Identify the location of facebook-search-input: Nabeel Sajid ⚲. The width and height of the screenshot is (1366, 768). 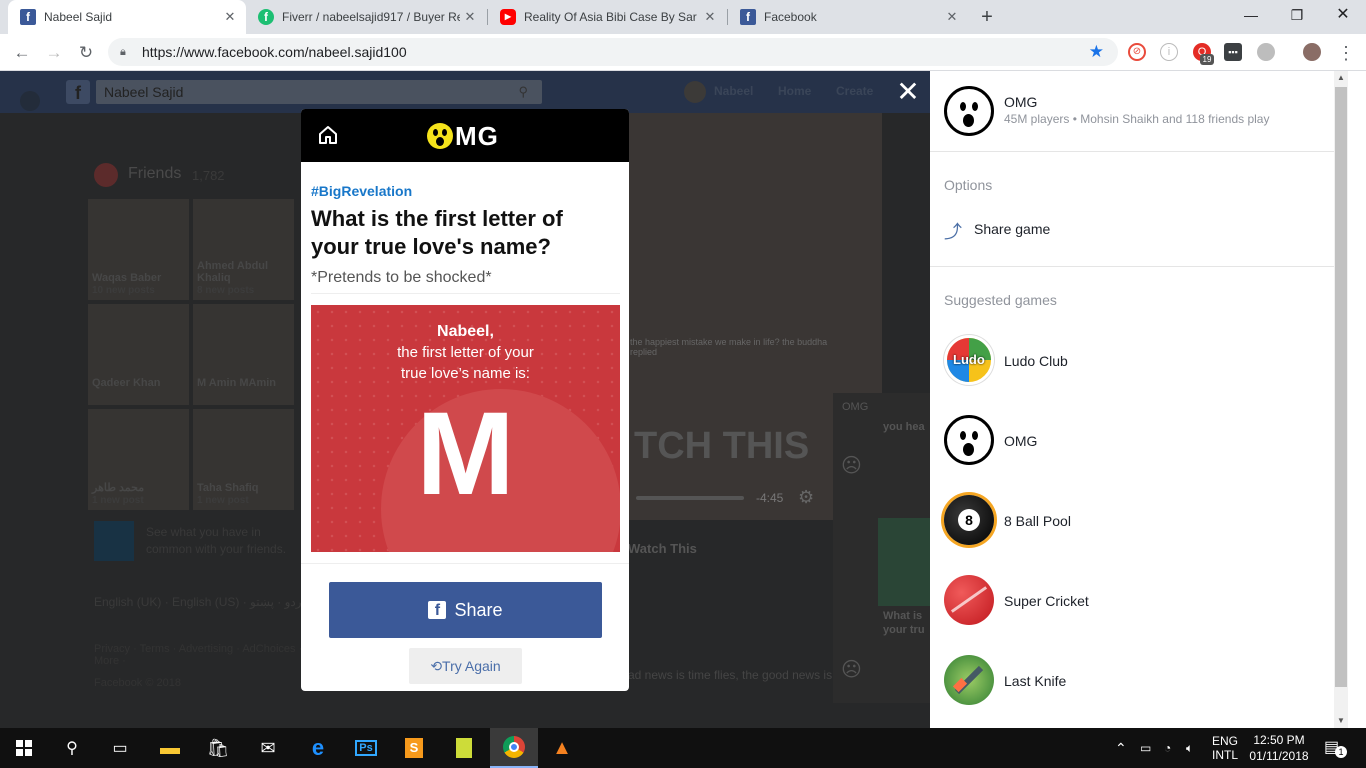
(319, 92).